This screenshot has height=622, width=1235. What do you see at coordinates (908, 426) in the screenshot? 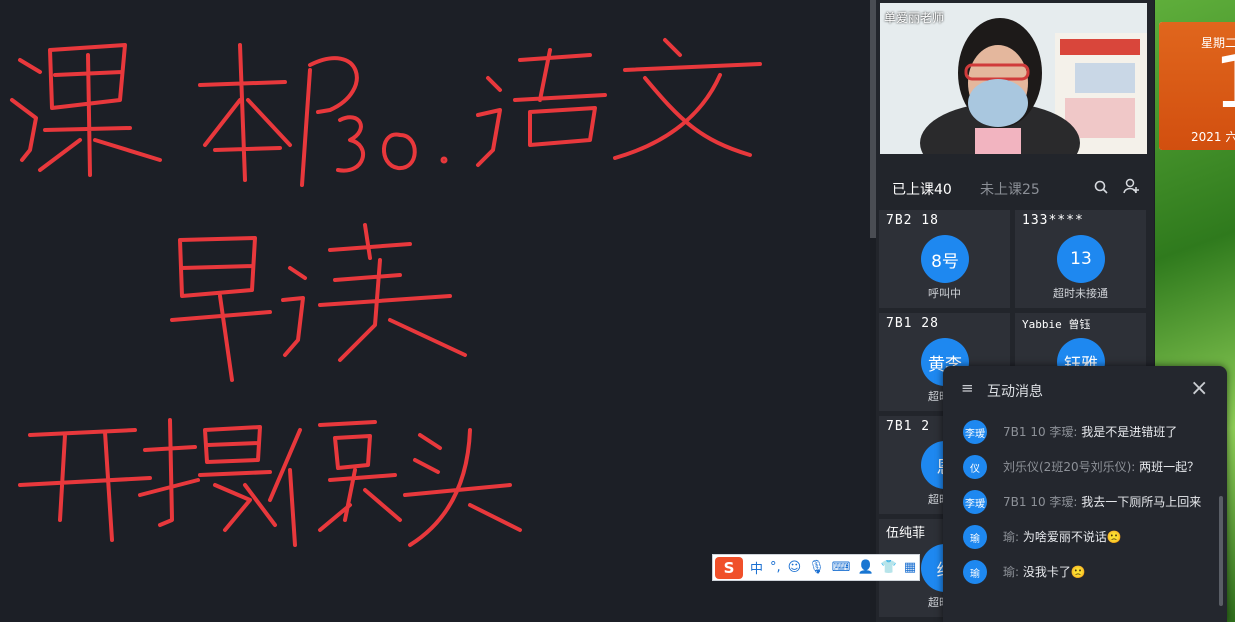
I see `student-name: 7B1 2` at bounding box center [908, 426].